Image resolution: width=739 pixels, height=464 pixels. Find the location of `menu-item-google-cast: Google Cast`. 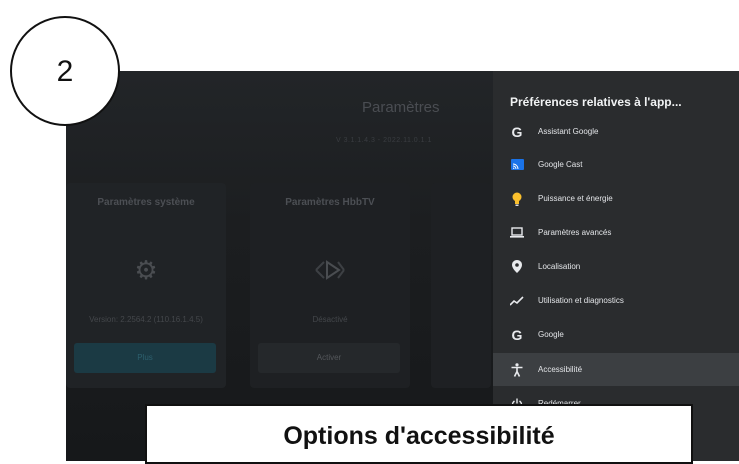

menu-item-google-cast: Google Cast is located at coordinates (616, 164).